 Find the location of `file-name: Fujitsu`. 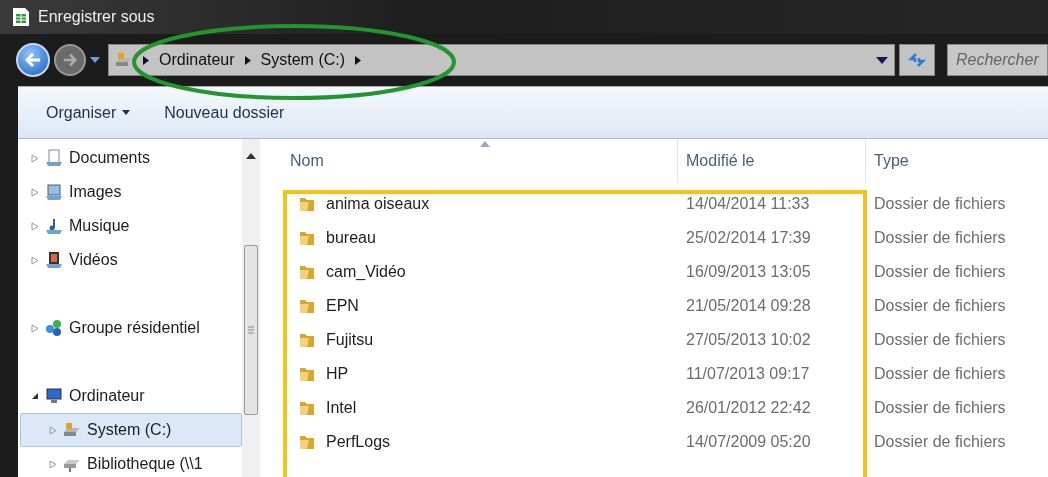

file-name: Fujitsu is located at coordinates (350, 340).